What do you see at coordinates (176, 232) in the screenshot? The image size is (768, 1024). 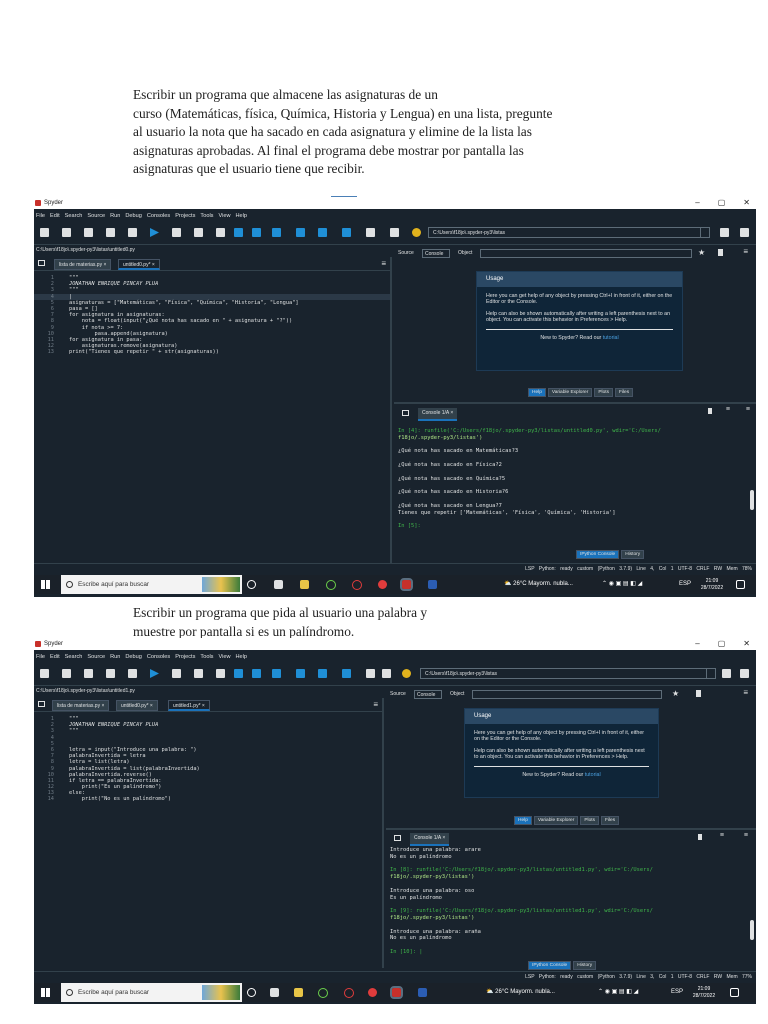 I see `run-cell-icon` at bounding box center [176, 232].